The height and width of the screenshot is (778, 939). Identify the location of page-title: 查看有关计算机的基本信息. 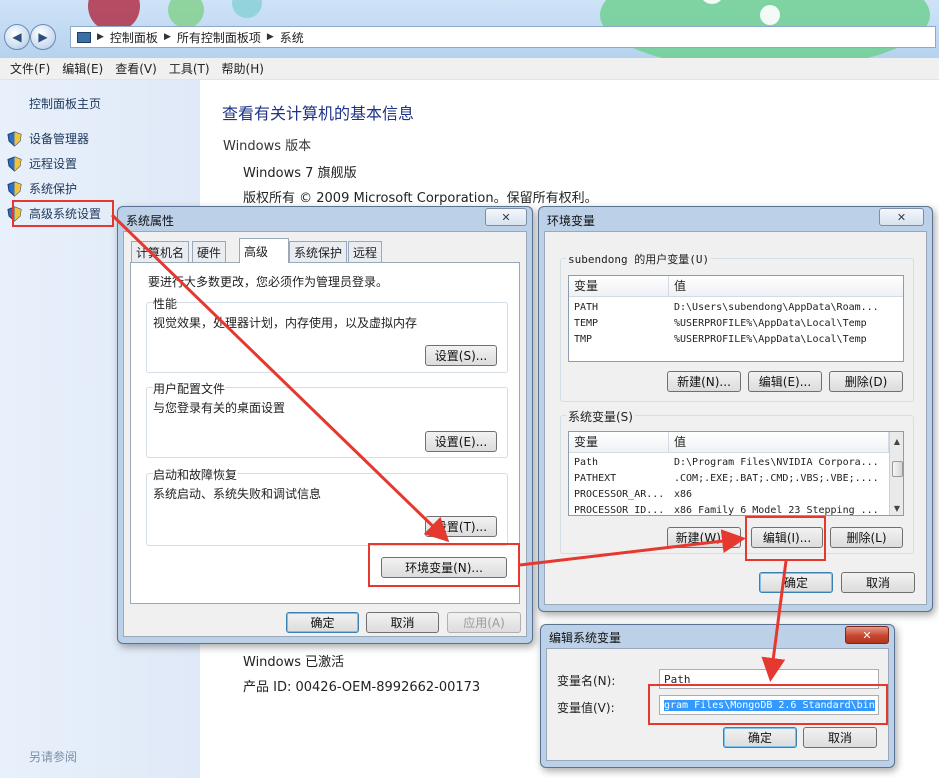
(318, 113).